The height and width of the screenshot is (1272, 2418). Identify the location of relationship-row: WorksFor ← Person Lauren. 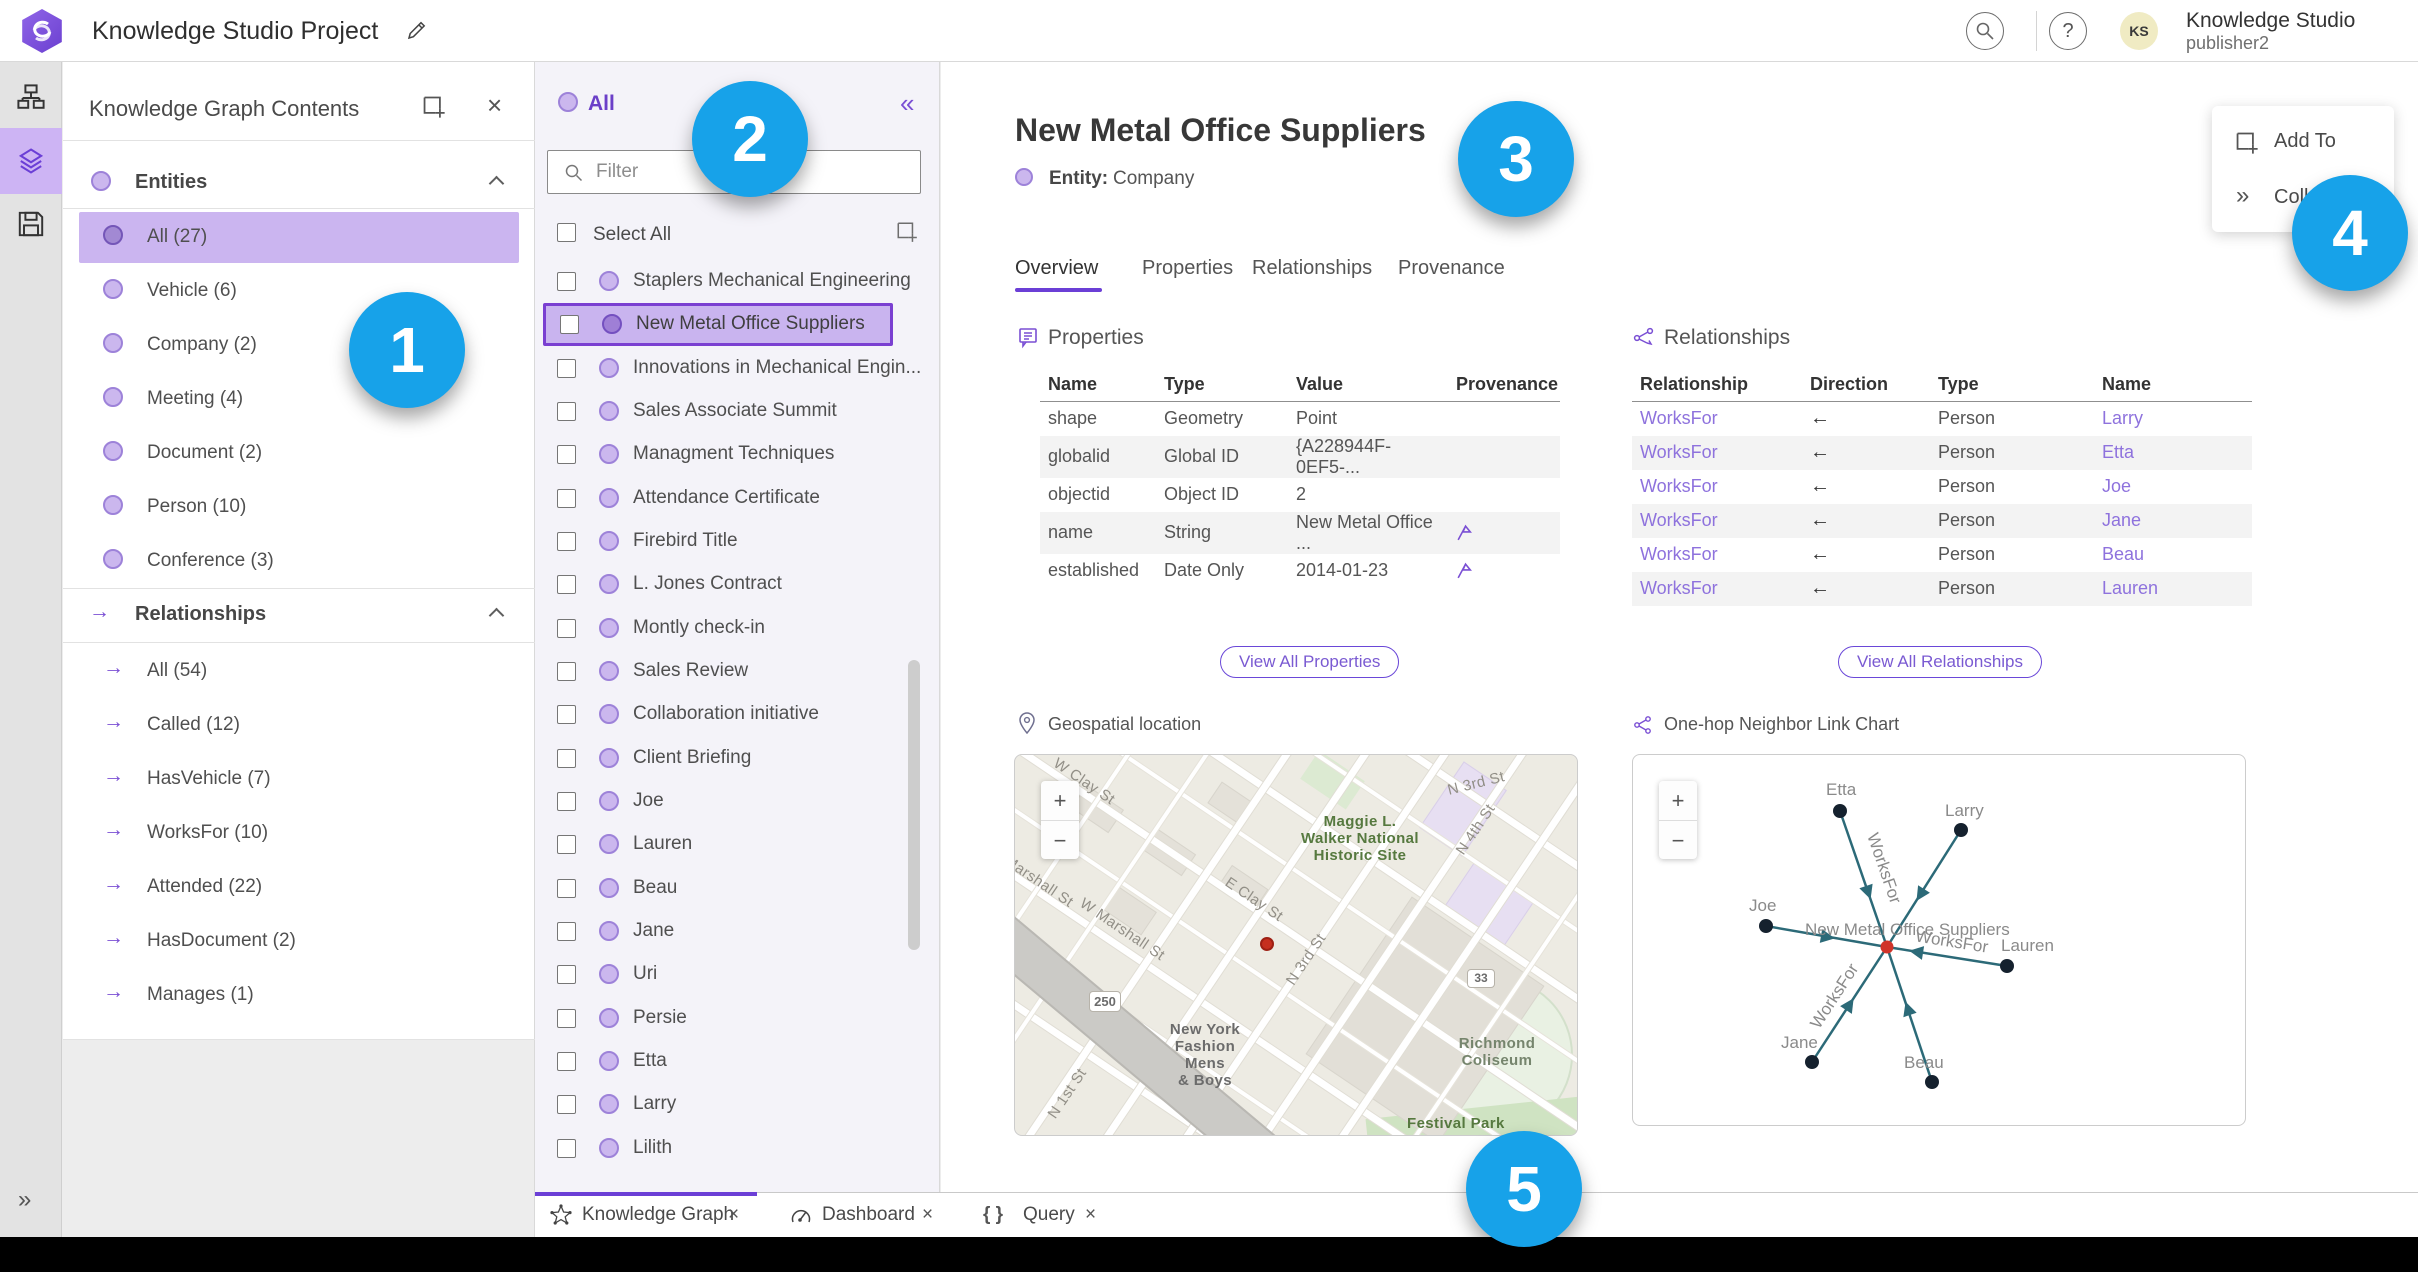
(1942, 588).